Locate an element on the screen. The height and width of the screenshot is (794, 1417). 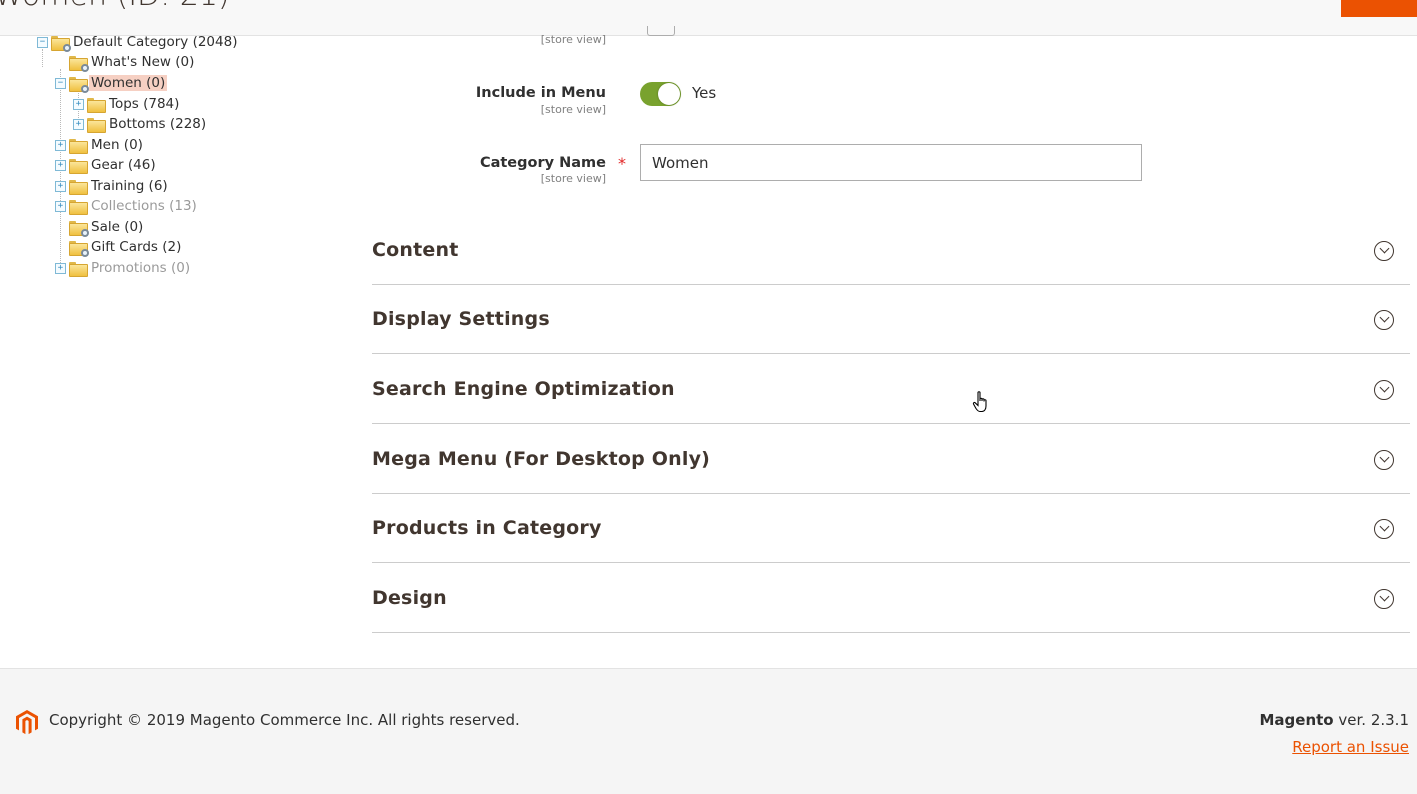
tree-node-label: Promotions (0) is located at coordinates (141, 268).